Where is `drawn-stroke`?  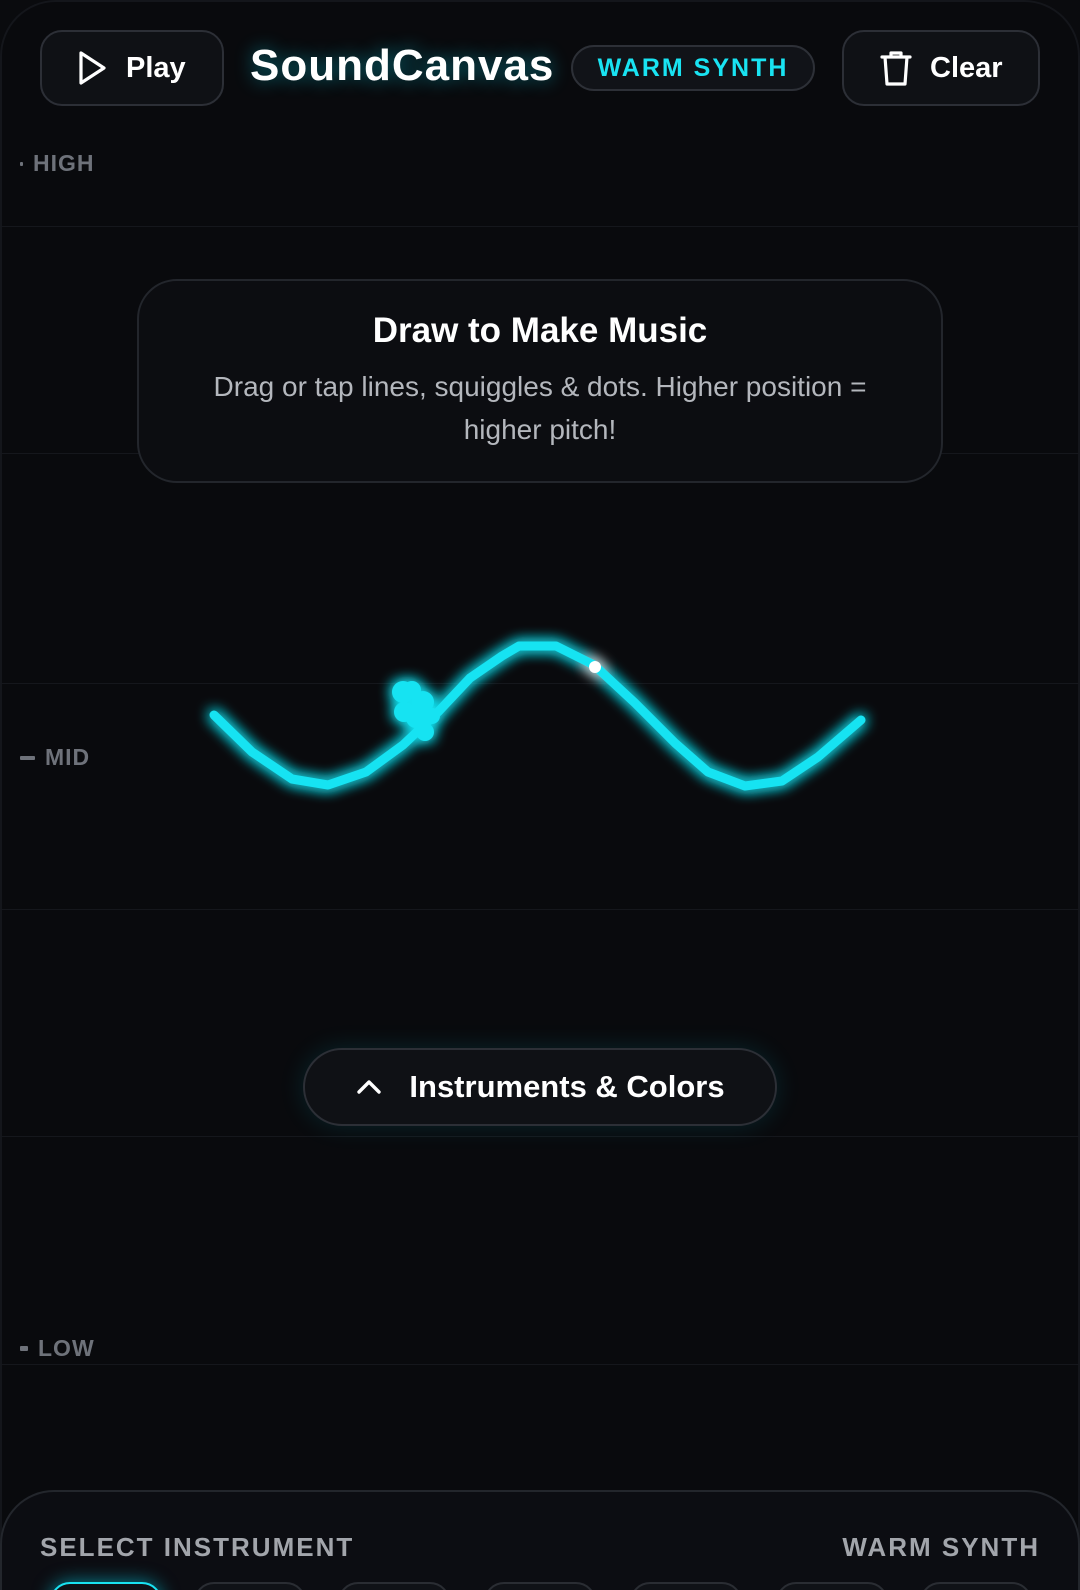
drawn-stroke is located at coordinates (537, 716).